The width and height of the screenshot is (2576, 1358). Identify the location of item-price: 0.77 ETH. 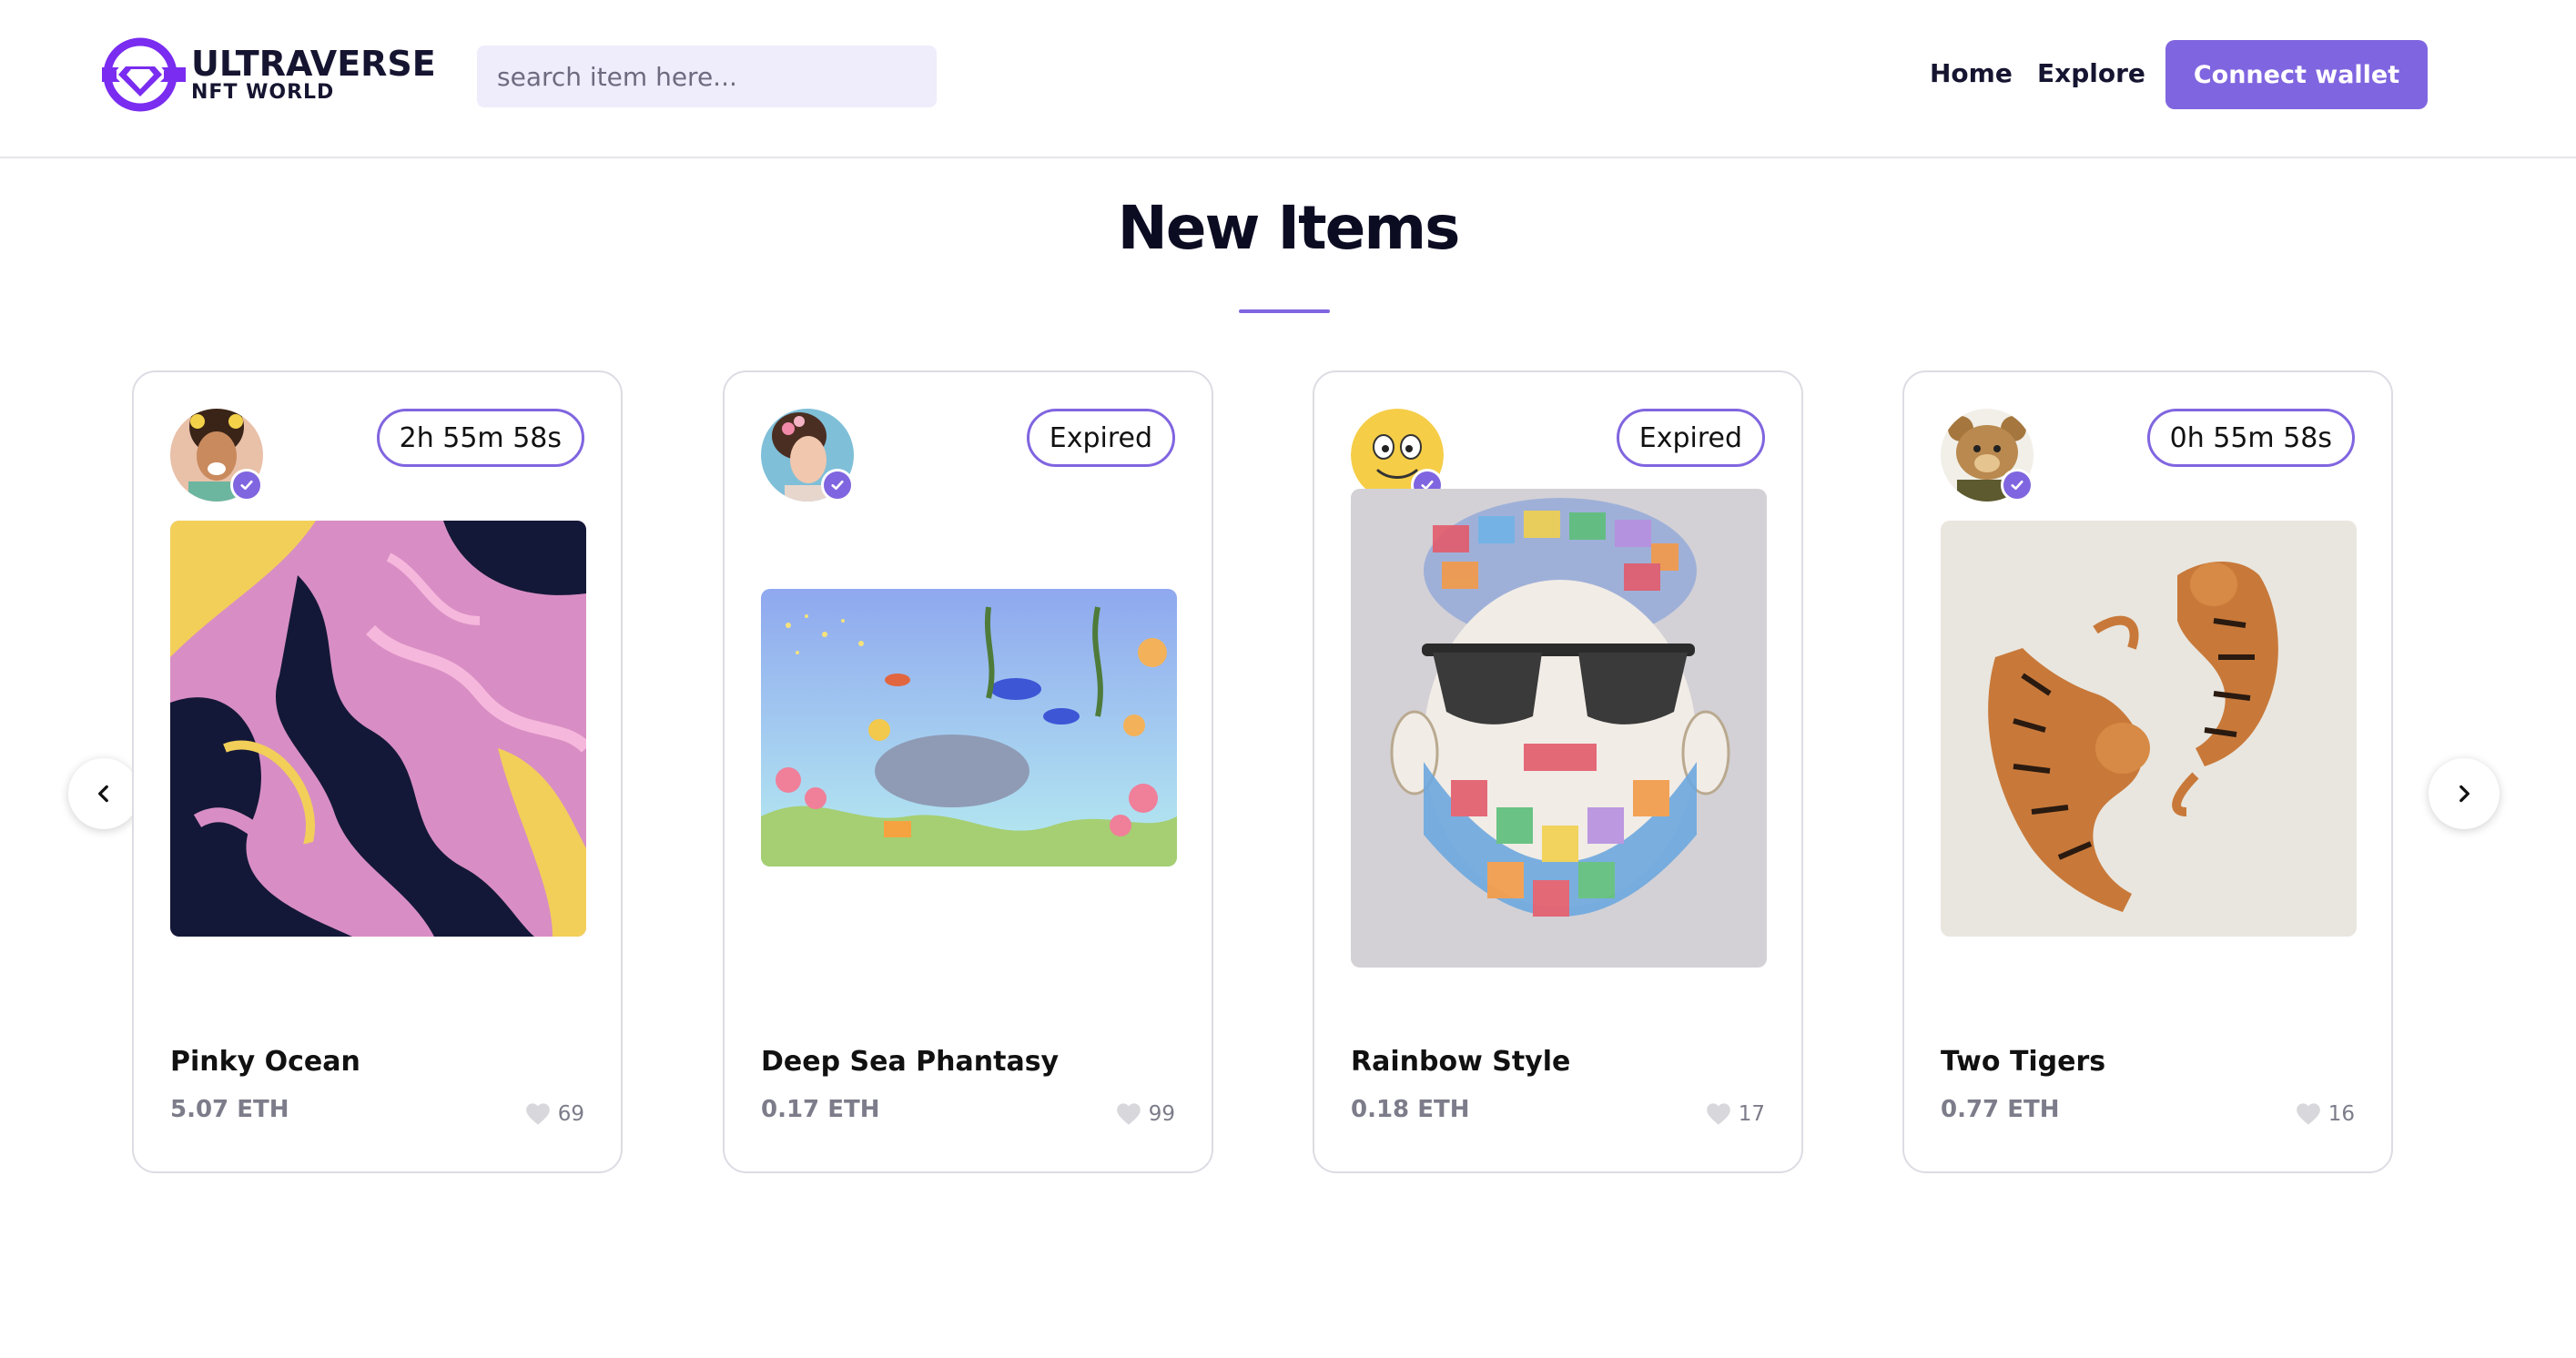
(2000, 1109).